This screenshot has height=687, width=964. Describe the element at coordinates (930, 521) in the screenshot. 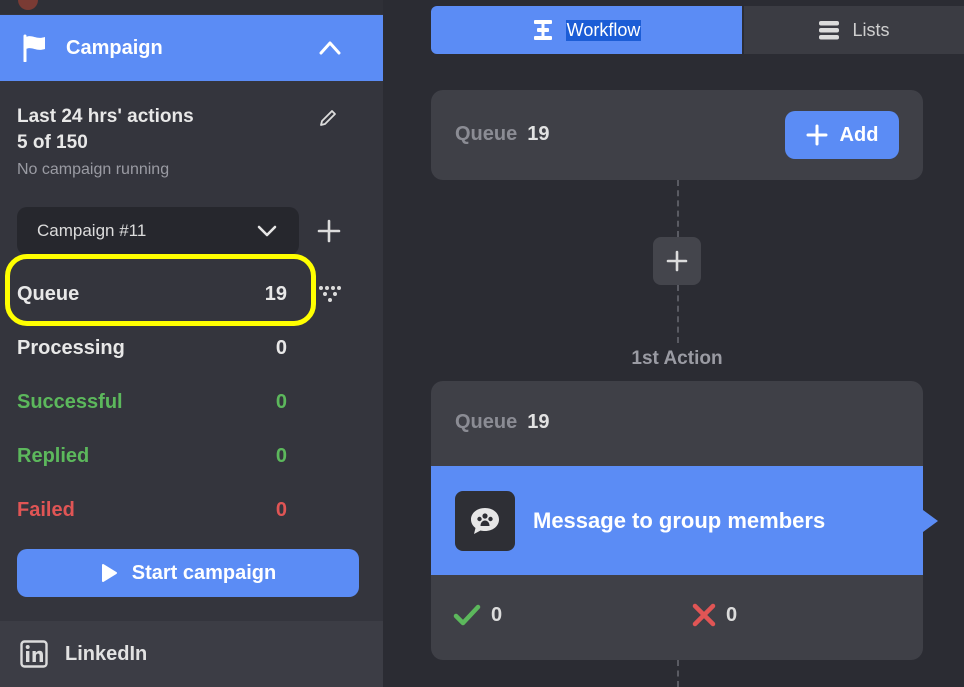

I see `arrow-right-icon` at that location.